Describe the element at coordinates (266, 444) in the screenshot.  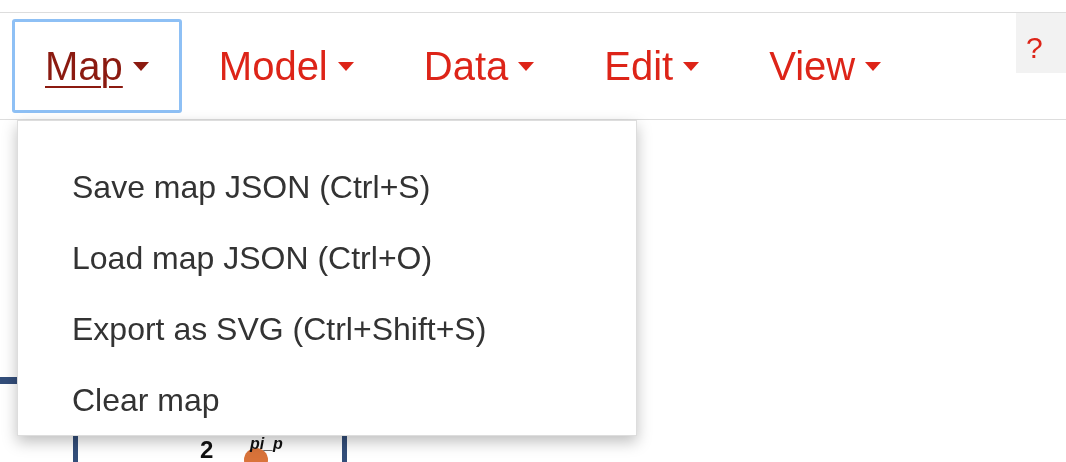
I see `metabolite-label: pi_p` at that location.